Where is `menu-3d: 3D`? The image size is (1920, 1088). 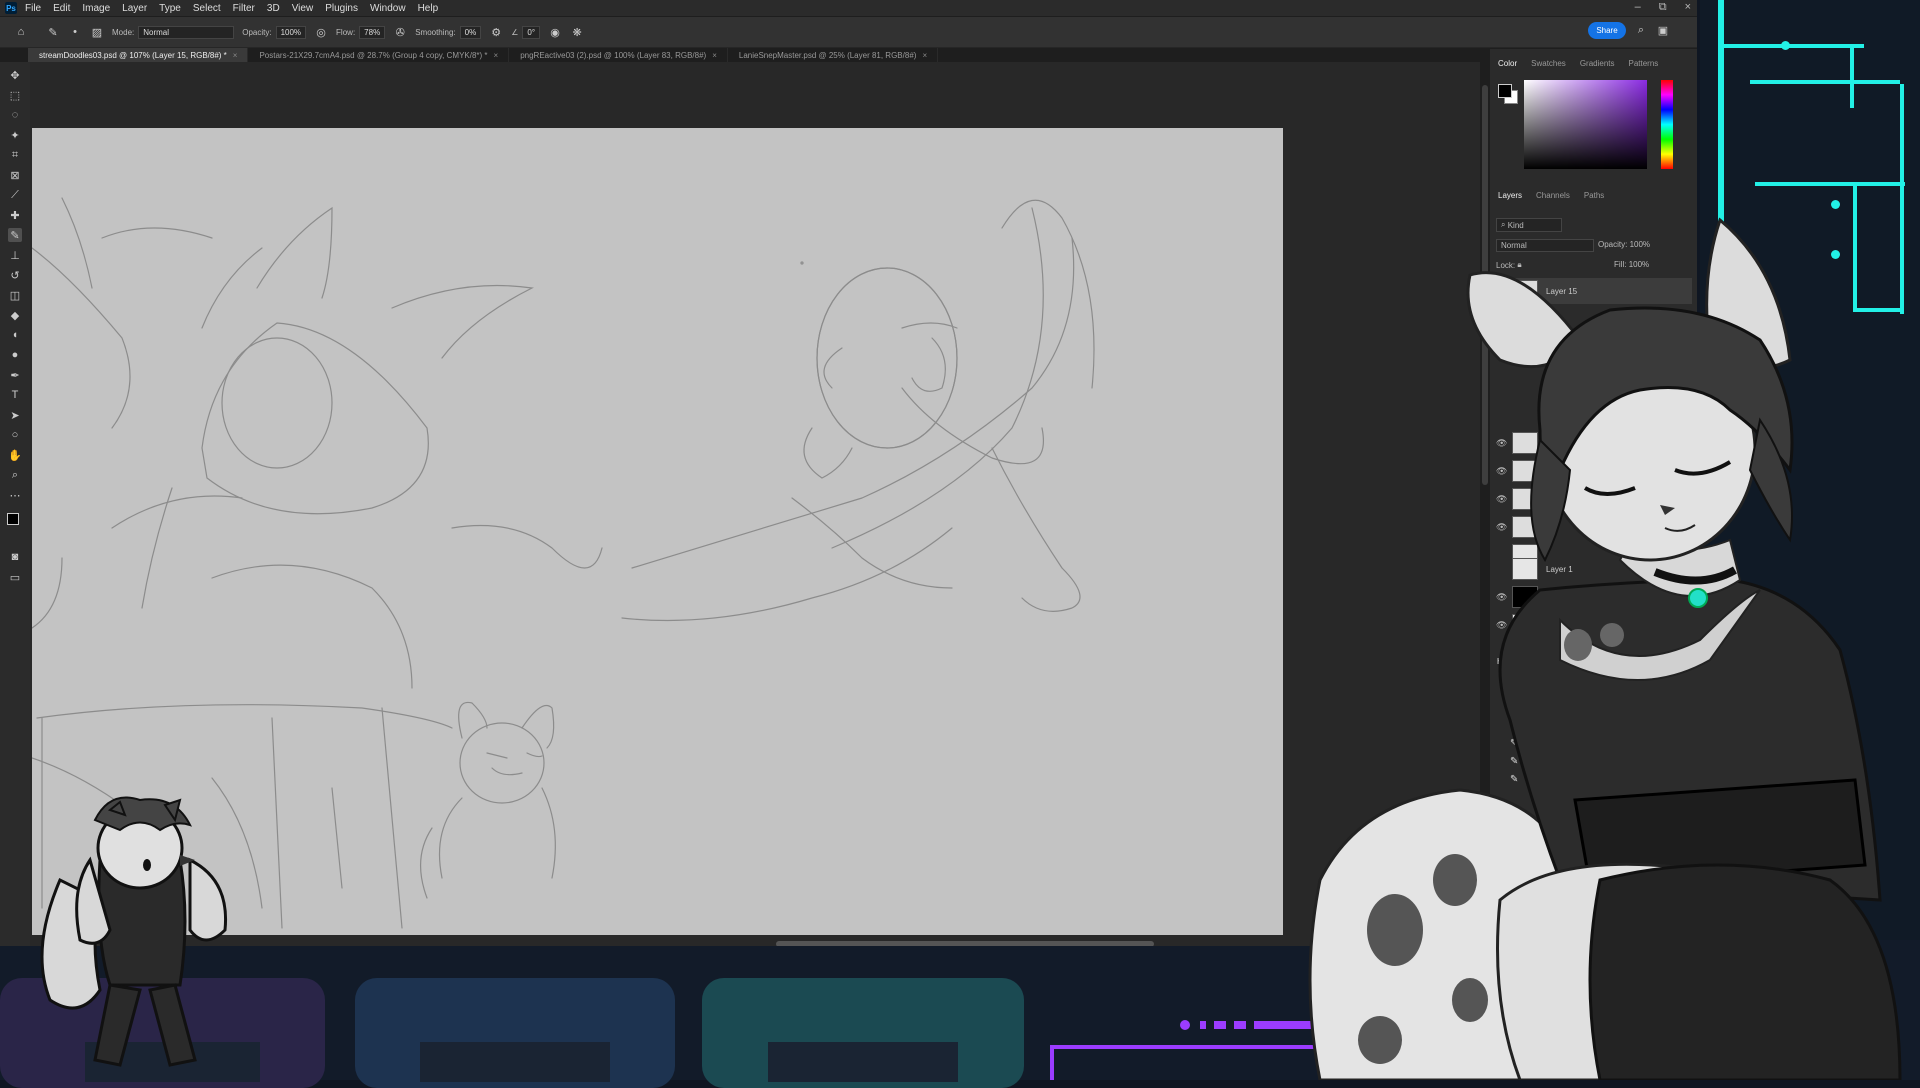
menu-3d: 3D is located at coordinates (273, 8).